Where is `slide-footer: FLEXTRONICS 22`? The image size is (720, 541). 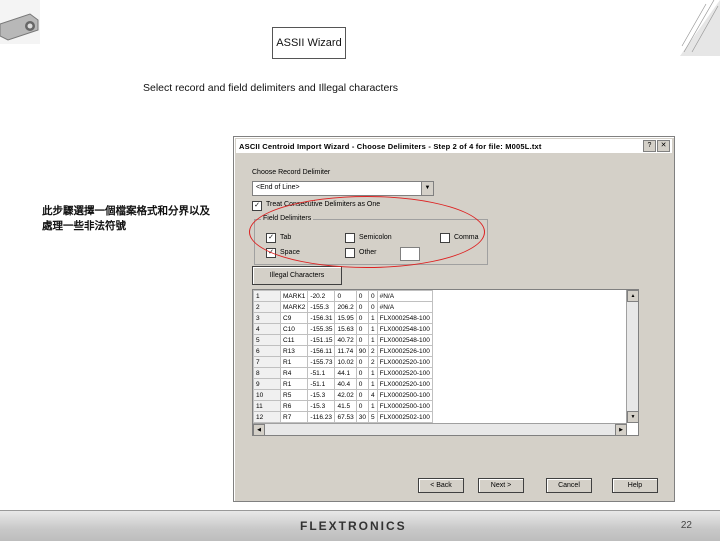
slide-footer: FLEXTRONICS 22 is located at coordinates (360, 525).